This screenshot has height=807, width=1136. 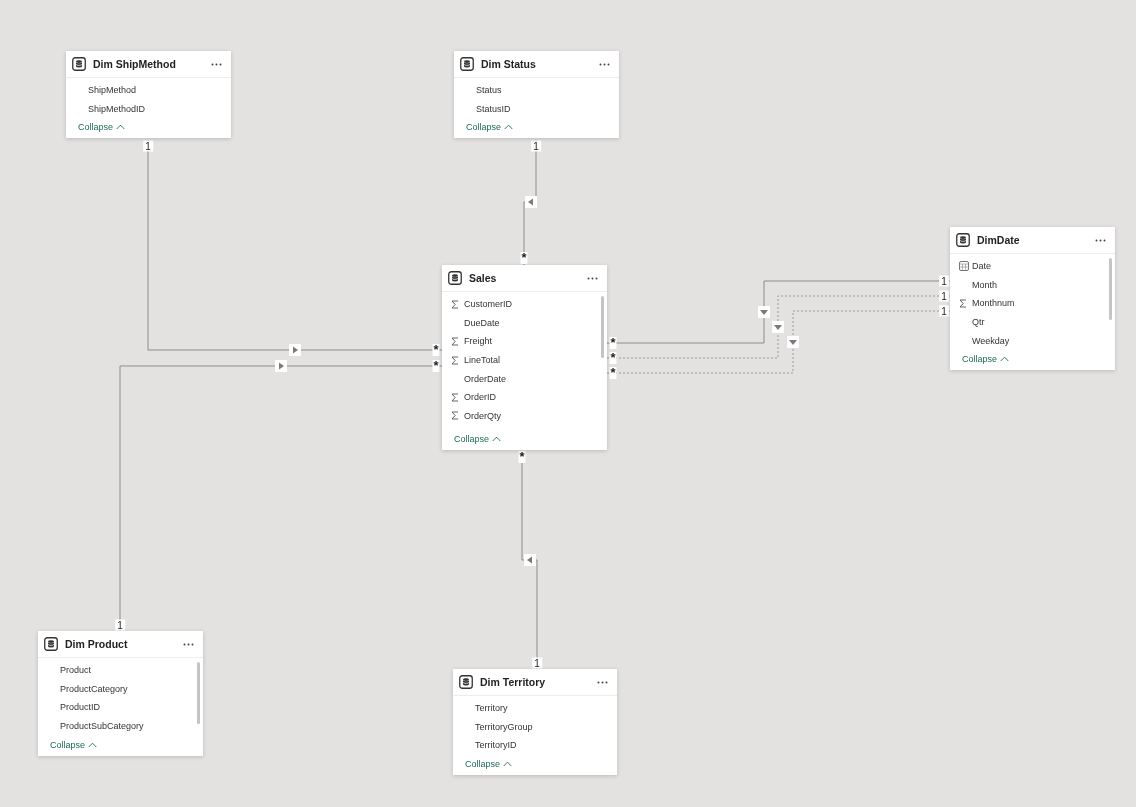 I want to click on field-name: Freight, so click(x=478, y=341).